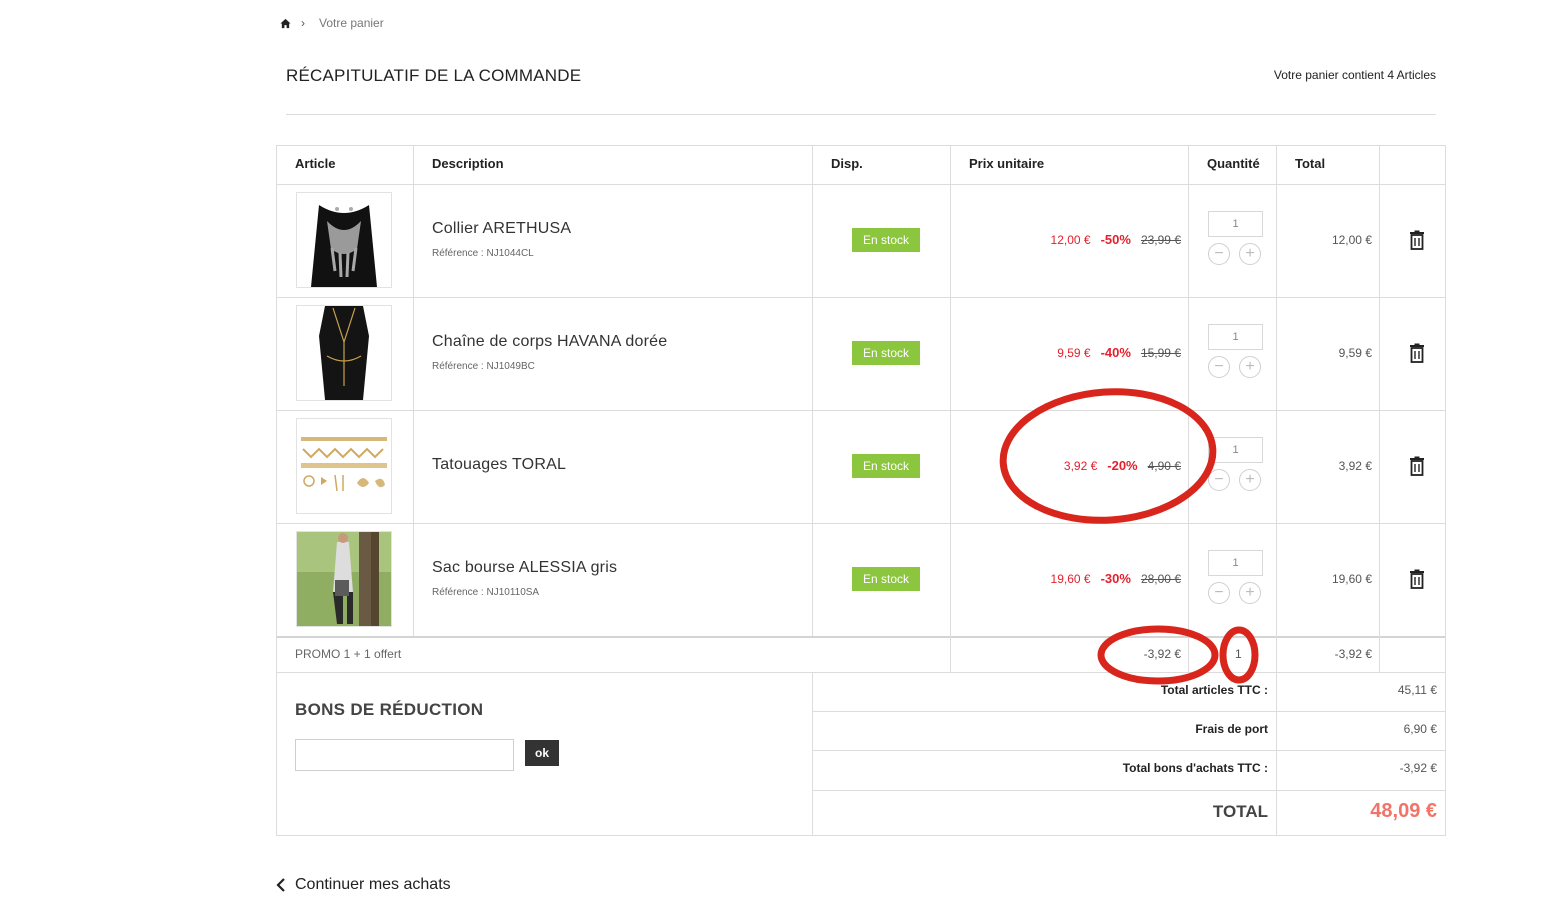 The height and width of the screenshot is (904, 1559). I want to click on shipping-label: Frais de port, so click(1231, 729).